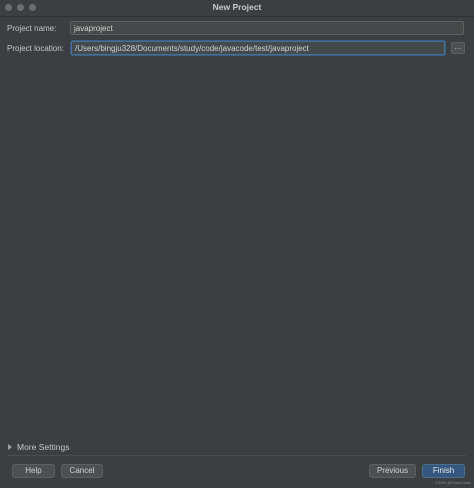 The height and width of the screenshot is (488, 474). I want to click on previous-button: Previous, so click(392, 471).